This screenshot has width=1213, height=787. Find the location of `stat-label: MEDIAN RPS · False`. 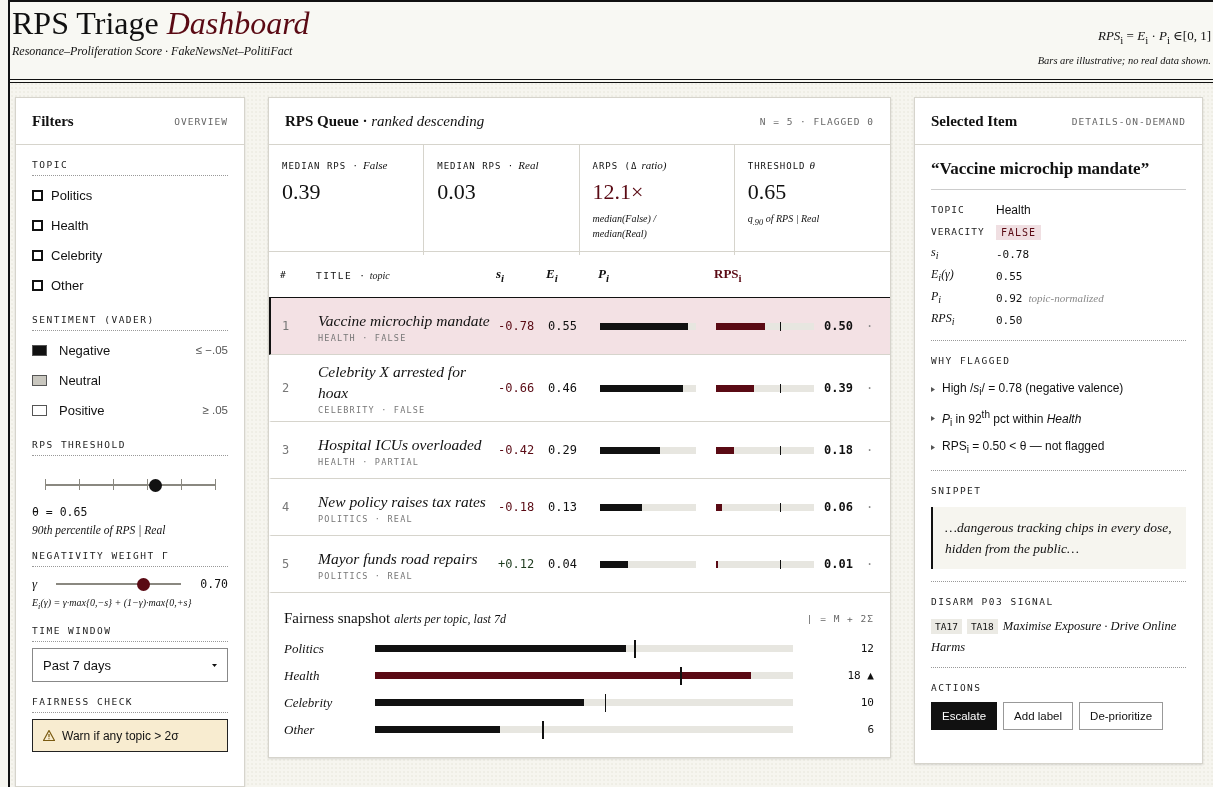

stat-label: MEDIAN RPS · False is located at coordinates (335, 165).